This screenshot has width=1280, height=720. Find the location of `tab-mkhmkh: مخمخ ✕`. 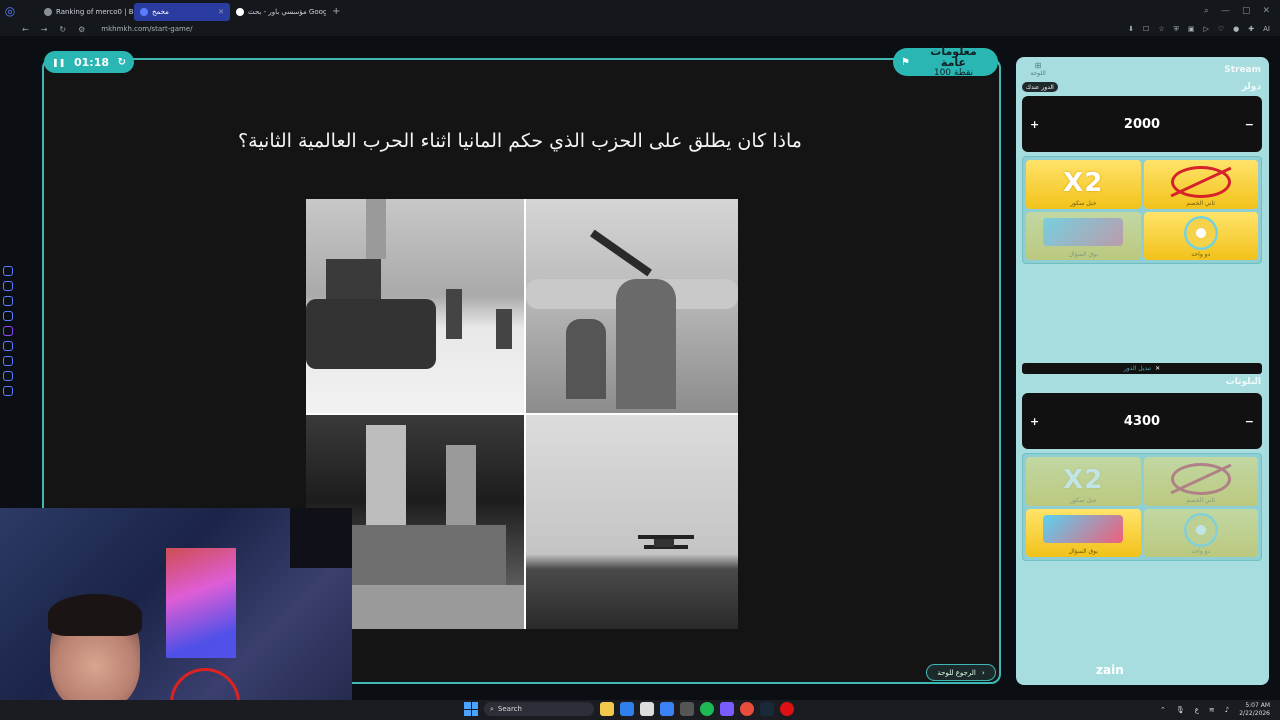

tab-mkhmkh: مخمخ ✕ is located at coordinates (182, 12).